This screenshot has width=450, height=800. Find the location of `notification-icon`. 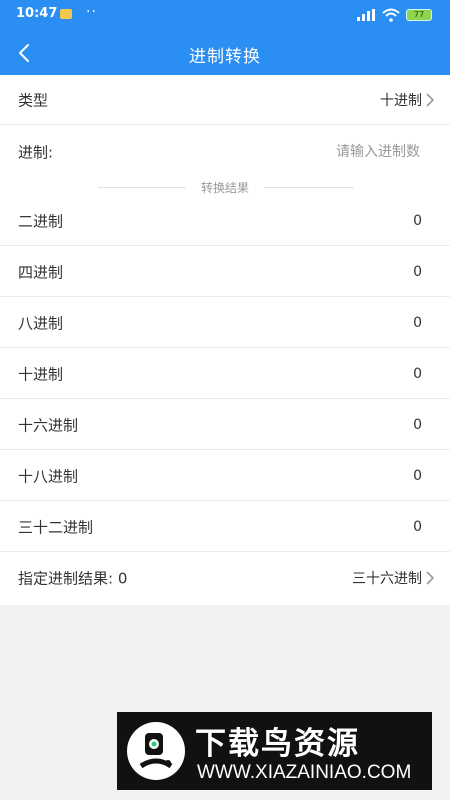

notification-icon is located at coordinates (66, 14).